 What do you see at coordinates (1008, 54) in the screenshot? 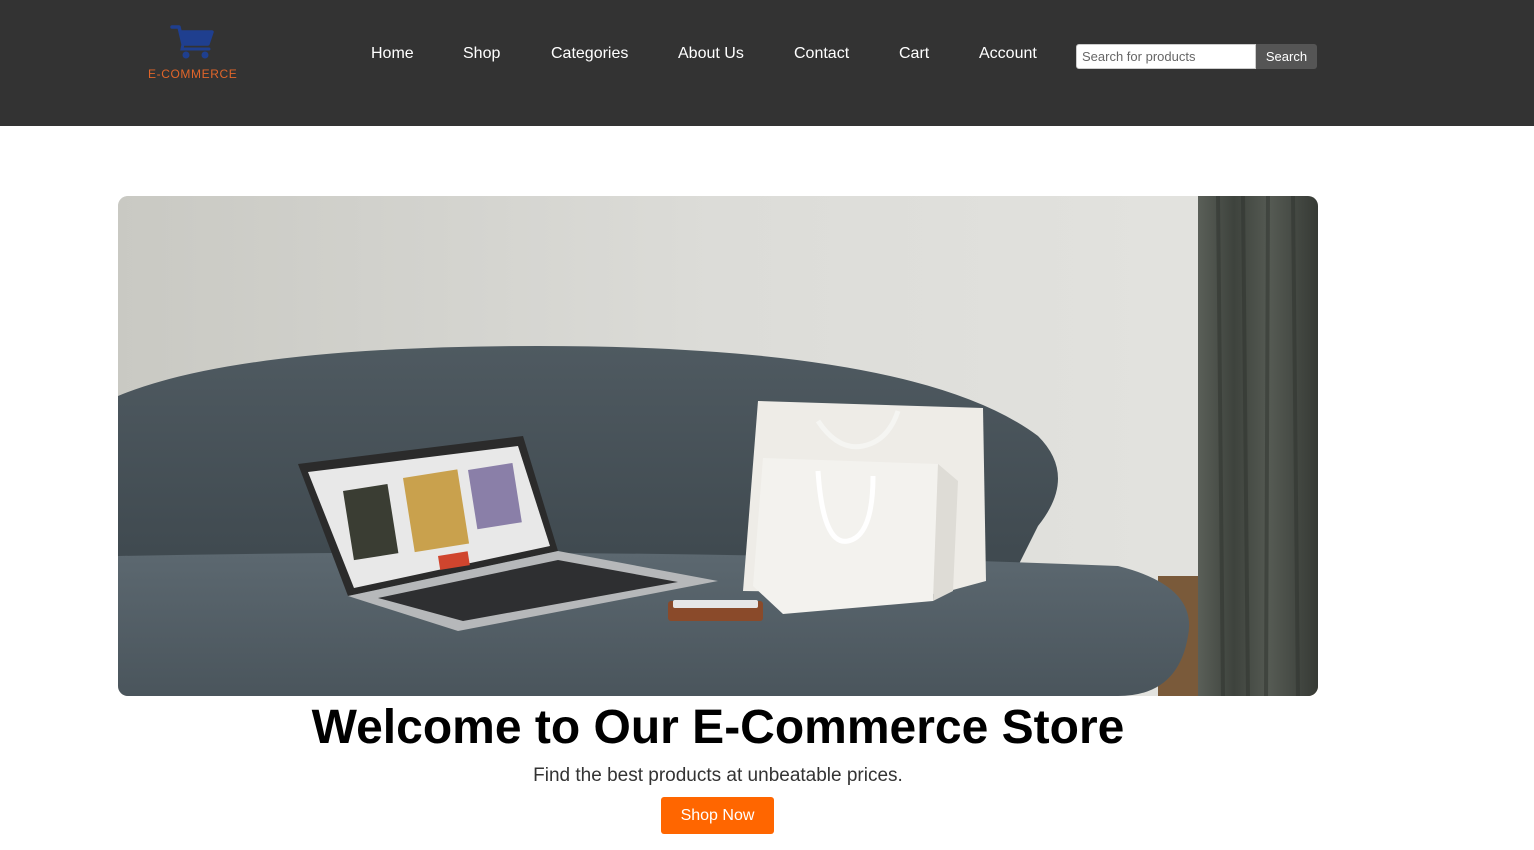
I see `nav-account: Account` at bounding box center [1008, 54].